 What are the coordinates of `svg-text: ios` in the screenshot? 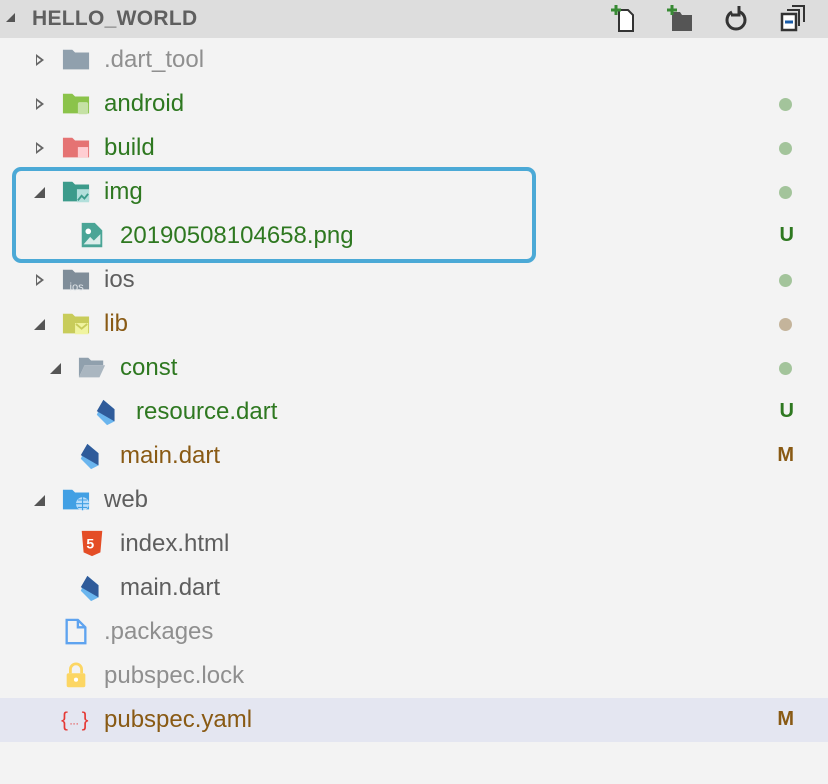 It's located at (76, 287).